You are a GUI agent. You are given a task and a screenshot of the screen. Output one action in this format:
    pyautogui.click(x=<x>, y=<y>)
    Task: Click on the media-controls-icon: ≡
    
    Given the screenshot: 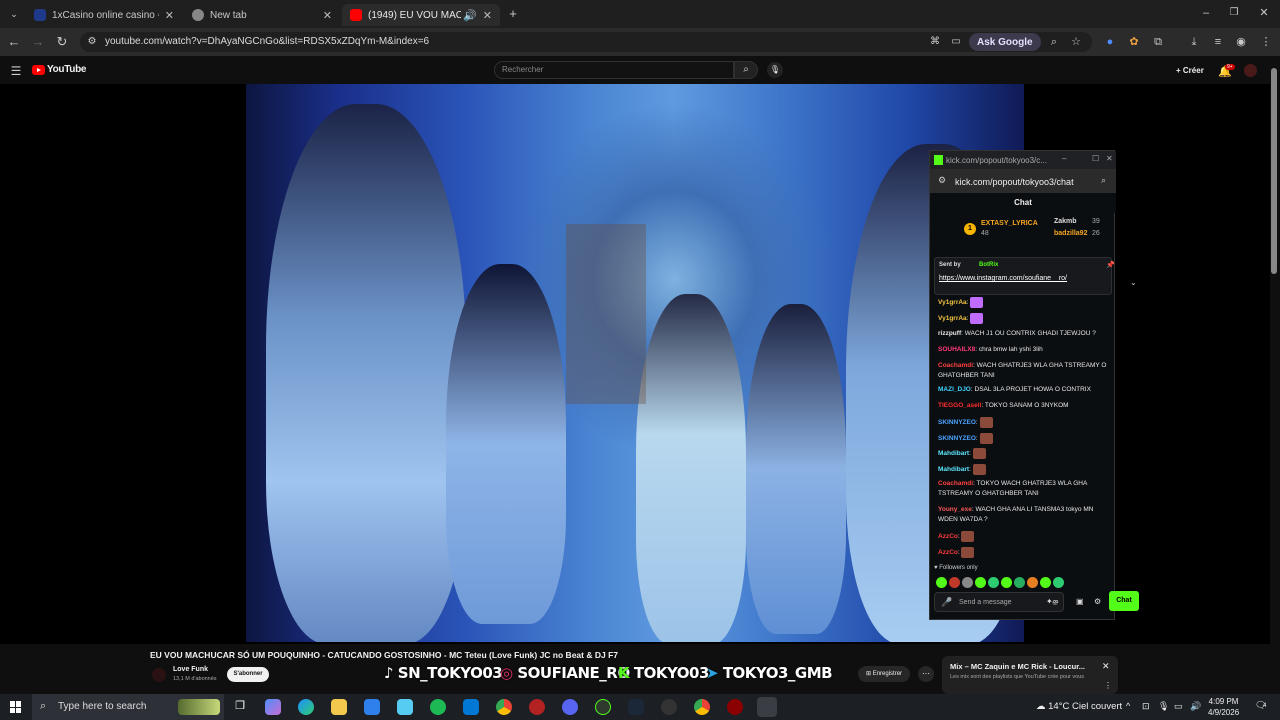 What is the action you would take?
    pyautogui.click(x=1218, y=42)
    